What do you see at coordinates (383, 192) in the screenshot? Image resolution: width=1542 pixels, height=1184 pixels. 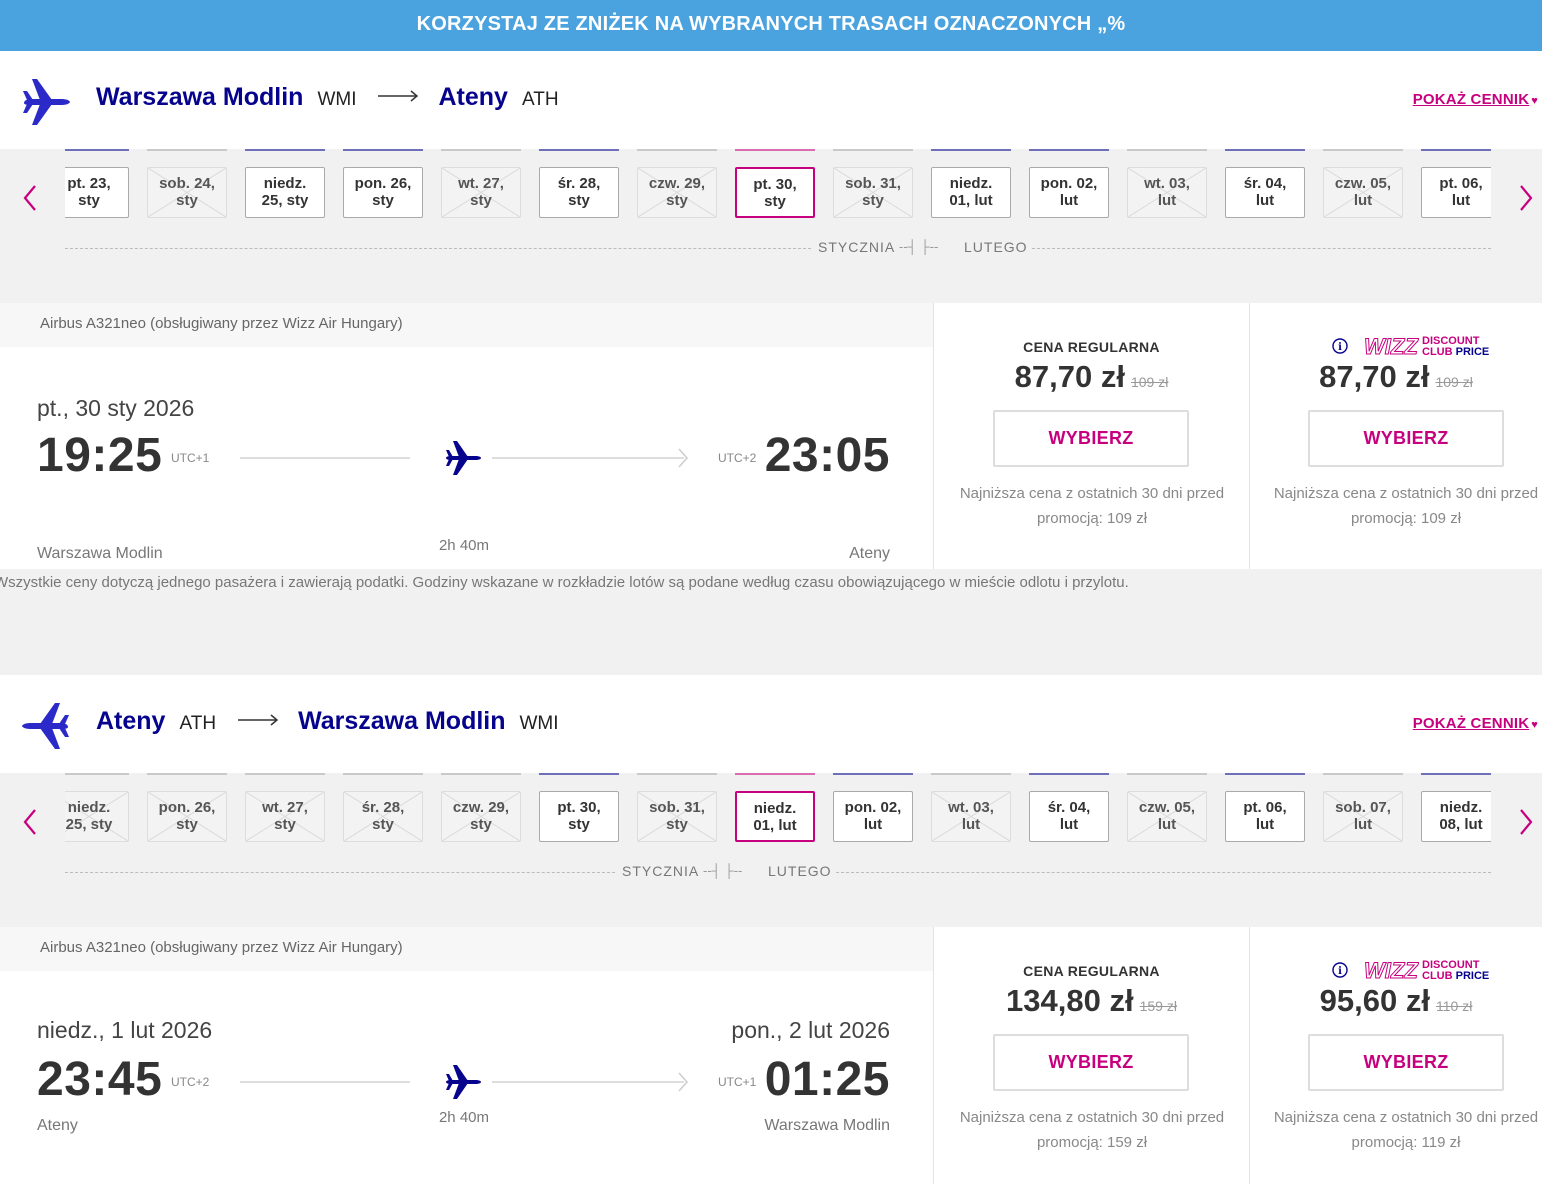 I see `date-tile: pon. 26, sty` at bounding box center [383, 192].